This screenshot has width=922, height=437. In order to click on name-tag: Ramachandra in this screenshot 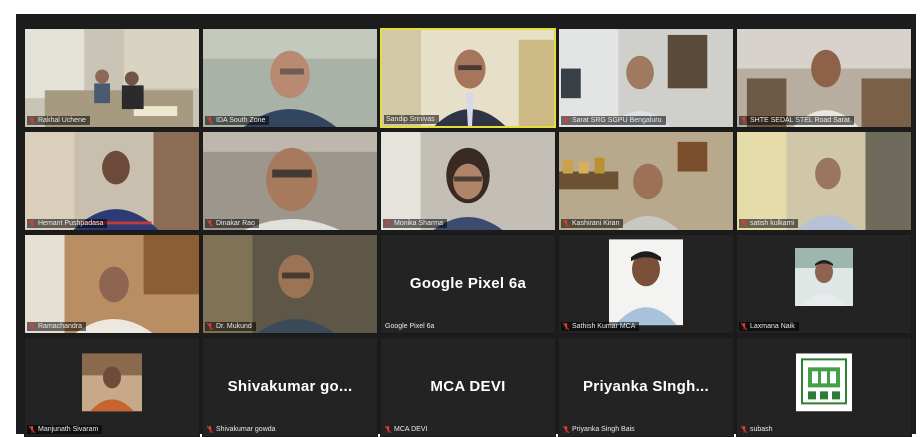, I will do `click(56, 326)`.